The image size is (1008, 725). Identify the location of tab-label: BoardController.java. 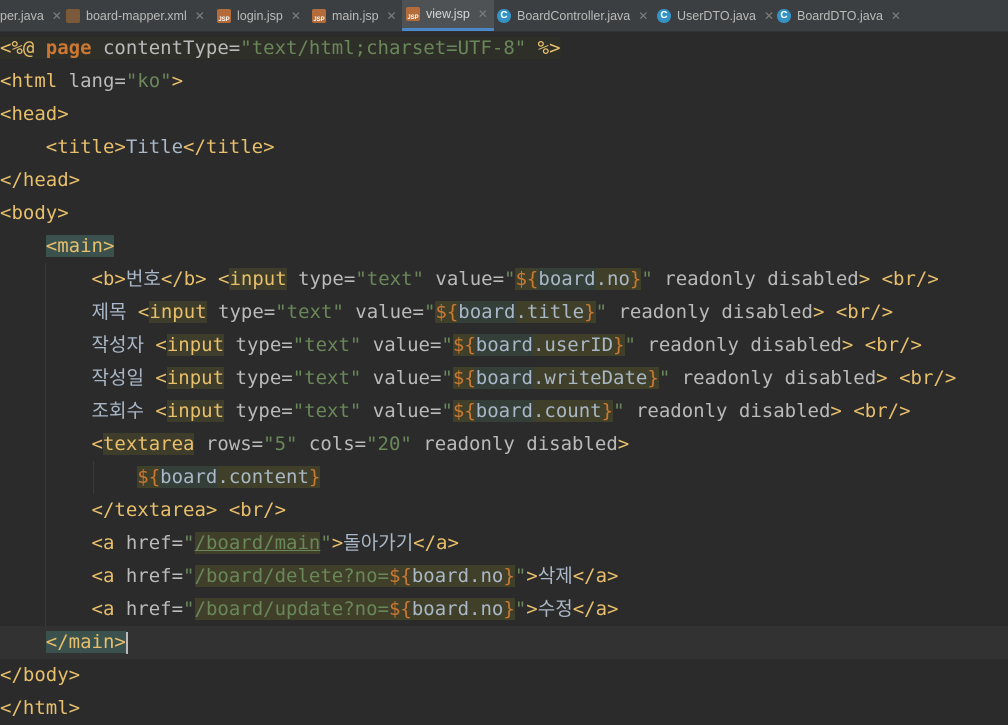
(574, 15).